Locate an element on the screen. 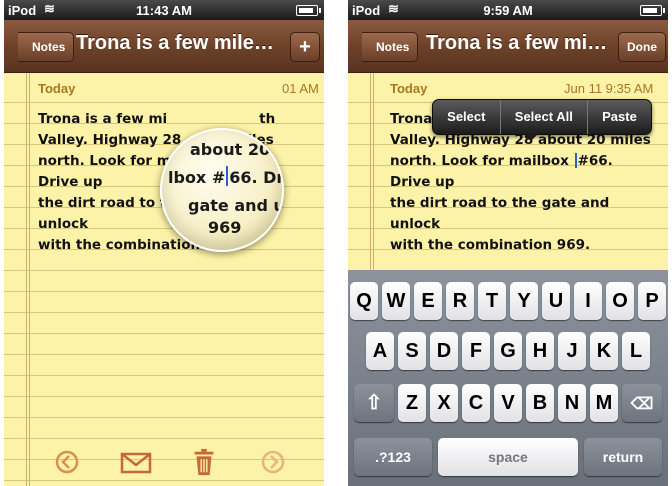 Image resolution: width=672 pixels, height=486 pixels. note-toolbar is located at coordinates (164, 461).